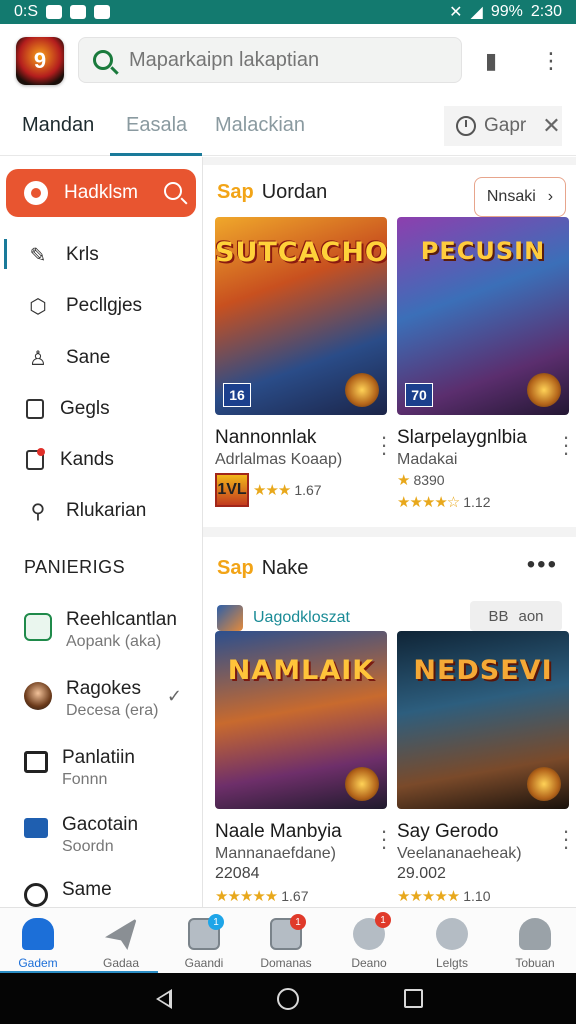 The height and width of the screenshot is (1024, 576). I want to click on search-bar, so click(270, 60).